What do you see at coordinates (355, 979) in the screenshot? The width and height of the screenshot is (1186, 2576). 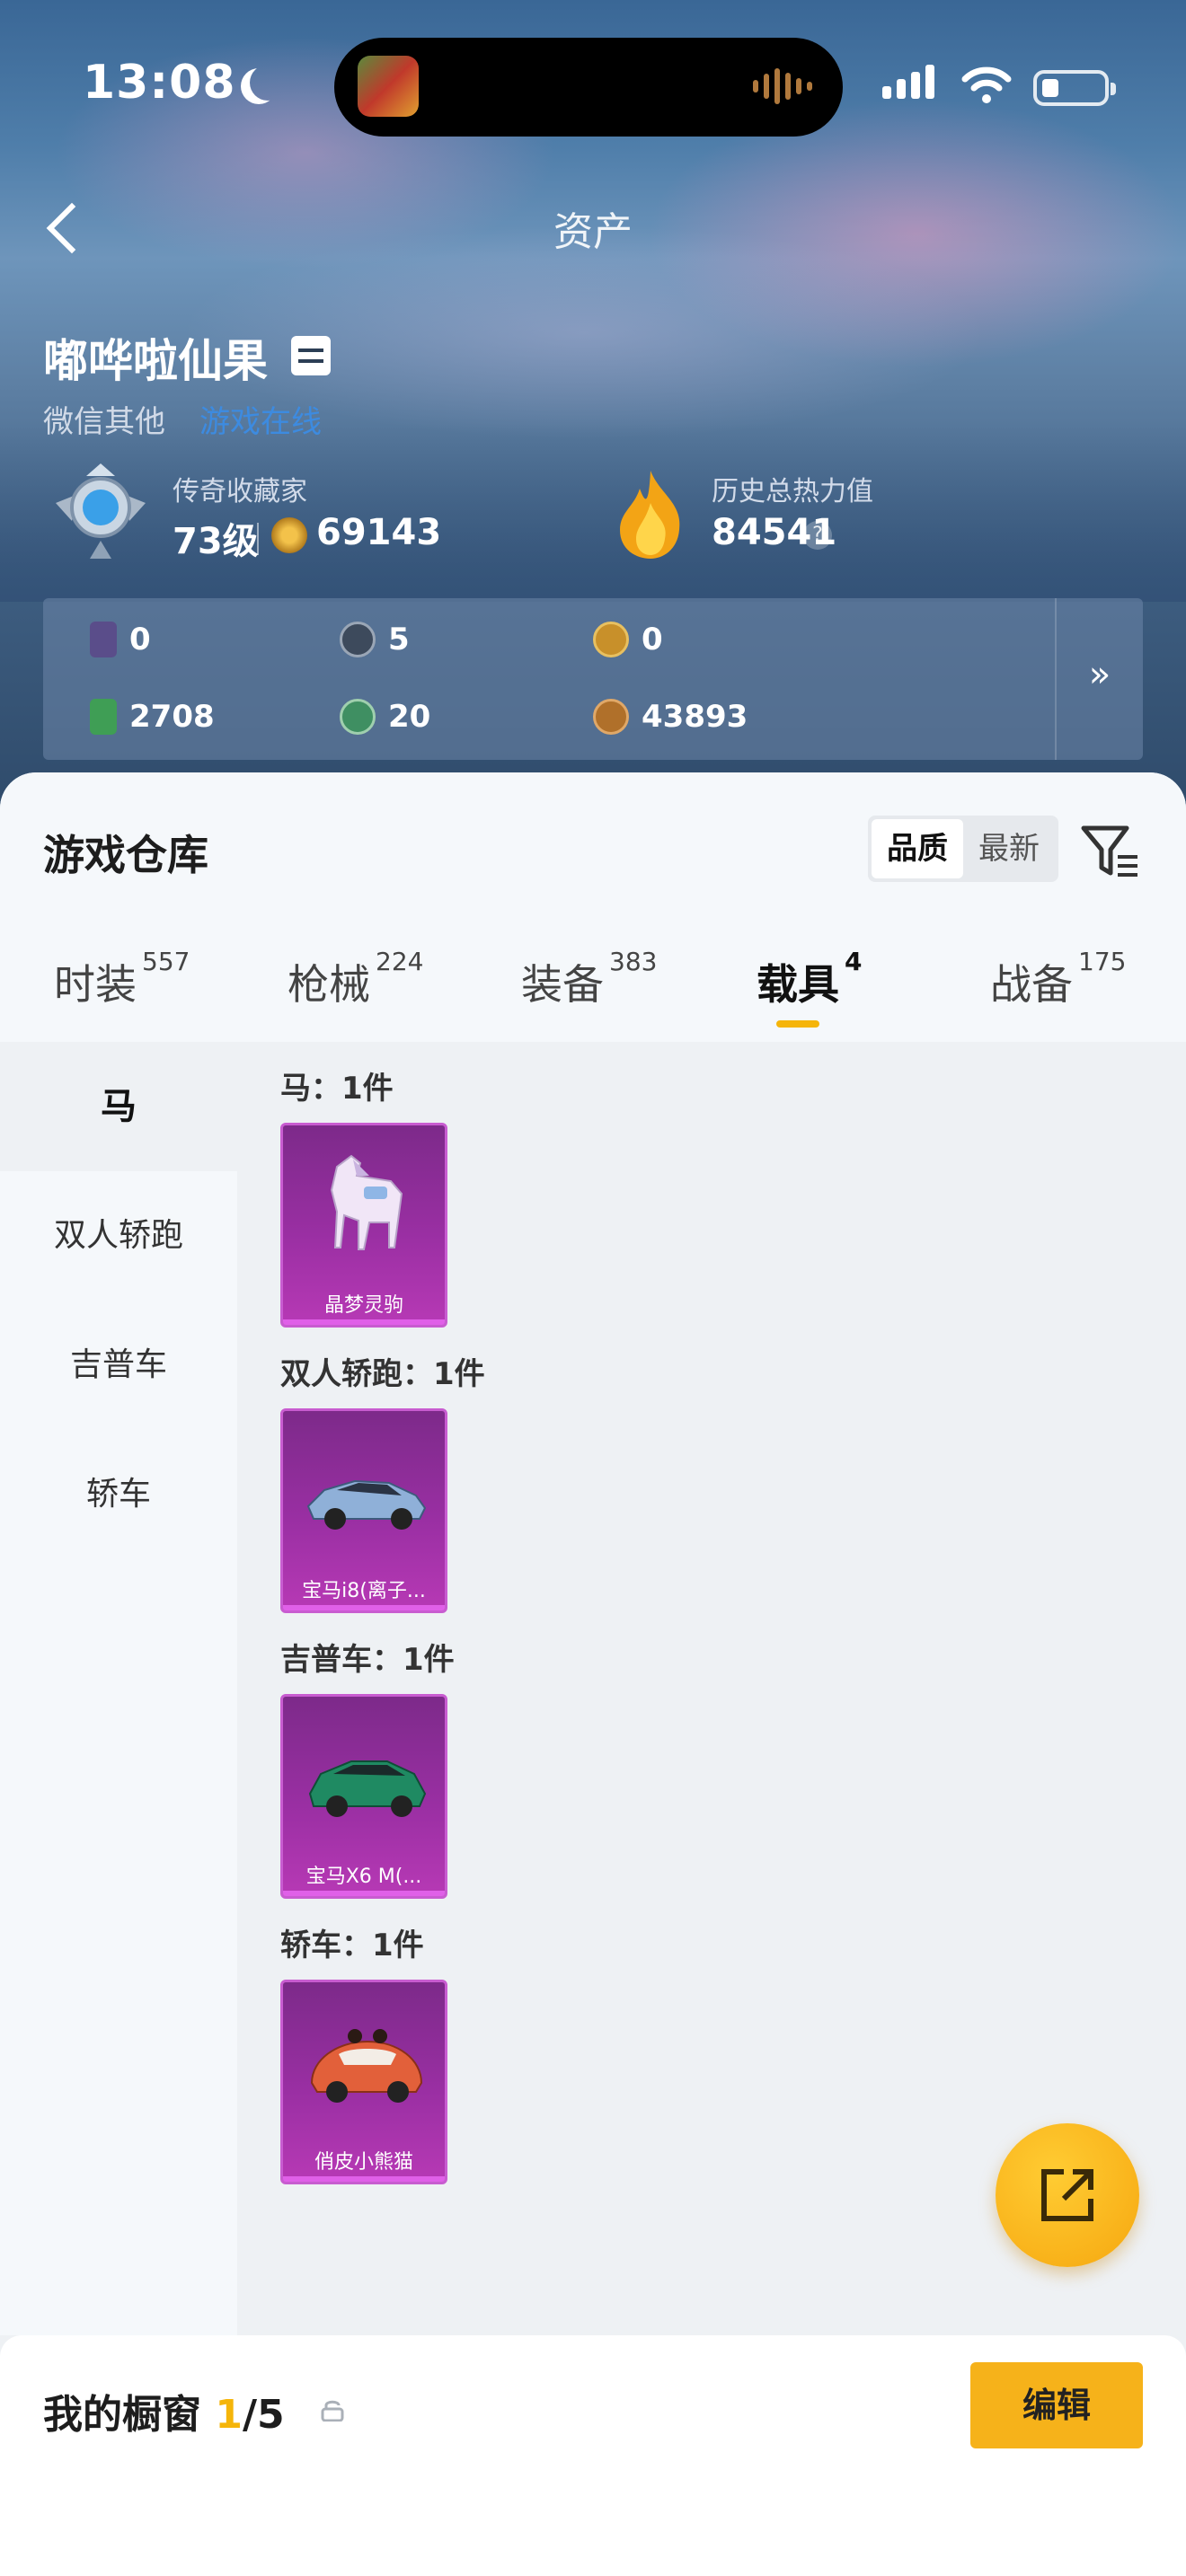 I see `tab-weapons: 枪械 224` at bounding box center [355, 979].